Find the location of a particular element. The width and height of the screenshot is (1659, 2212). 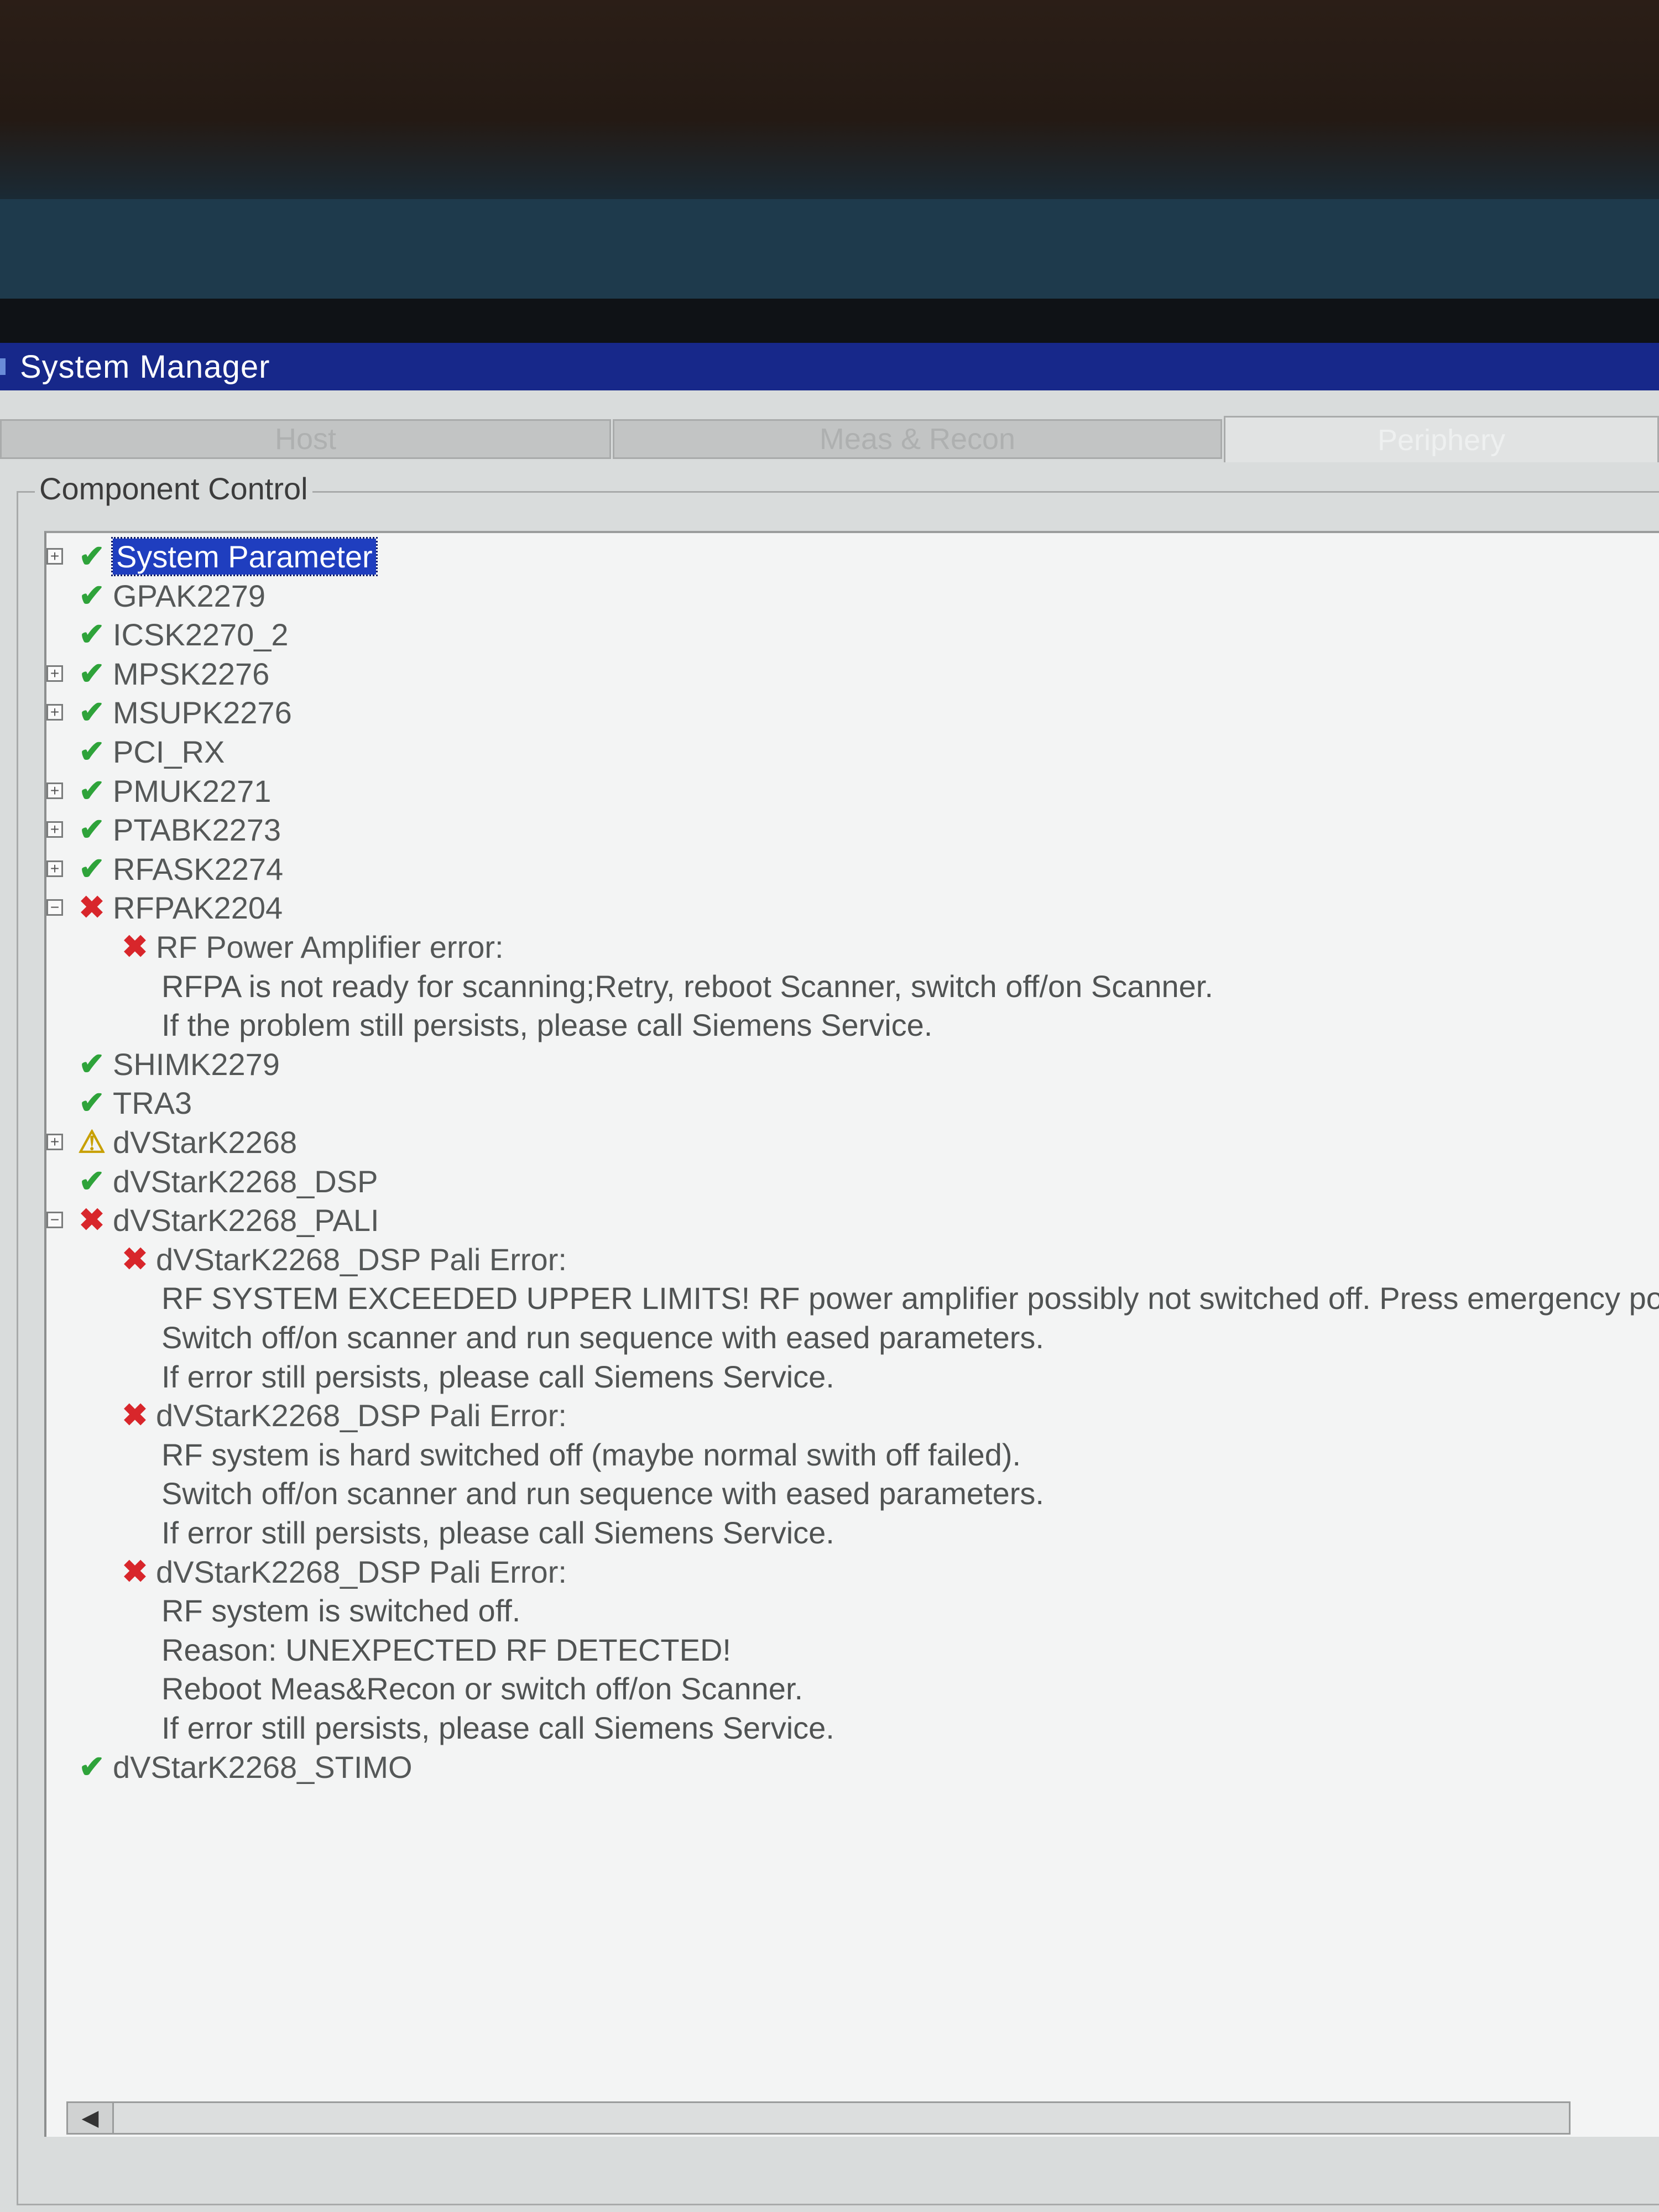

tree-item-label: dVStarK2268 is located at coordinates (206, 1142).